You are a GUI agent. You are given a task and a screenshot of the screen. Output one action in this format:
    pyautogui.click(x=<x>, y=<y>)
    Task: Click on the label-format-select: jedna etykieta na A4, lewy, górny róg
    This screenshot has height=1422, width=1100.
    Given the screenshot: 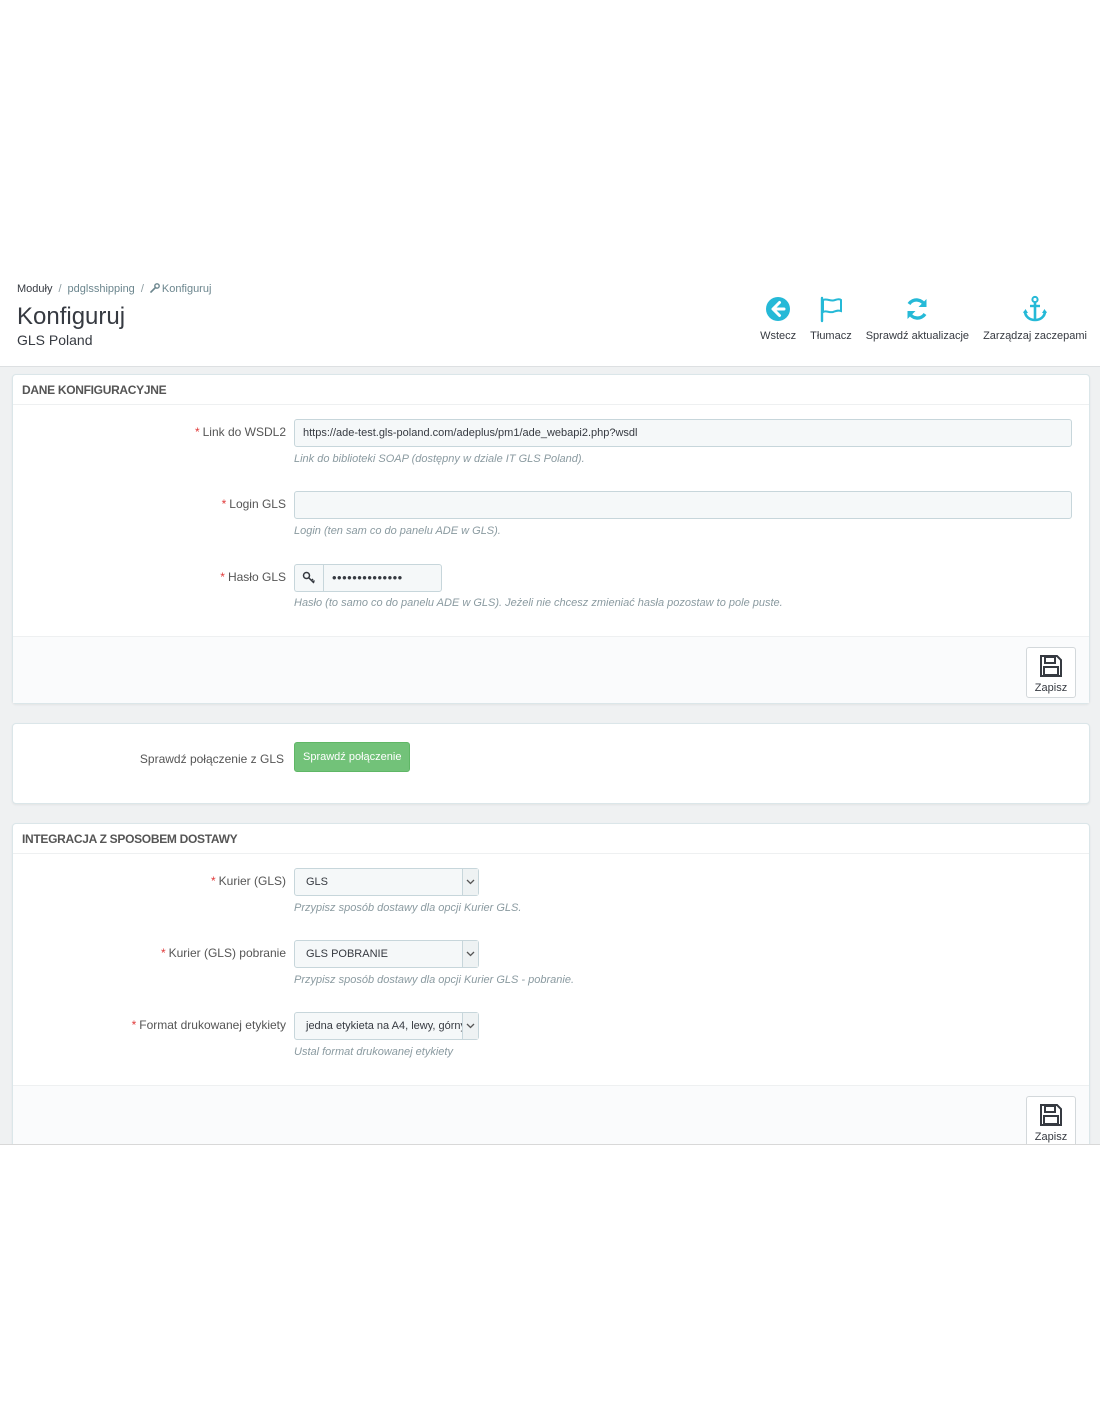 What is the action you would take?
    pyautogui.click(x=386, y=1026)
    